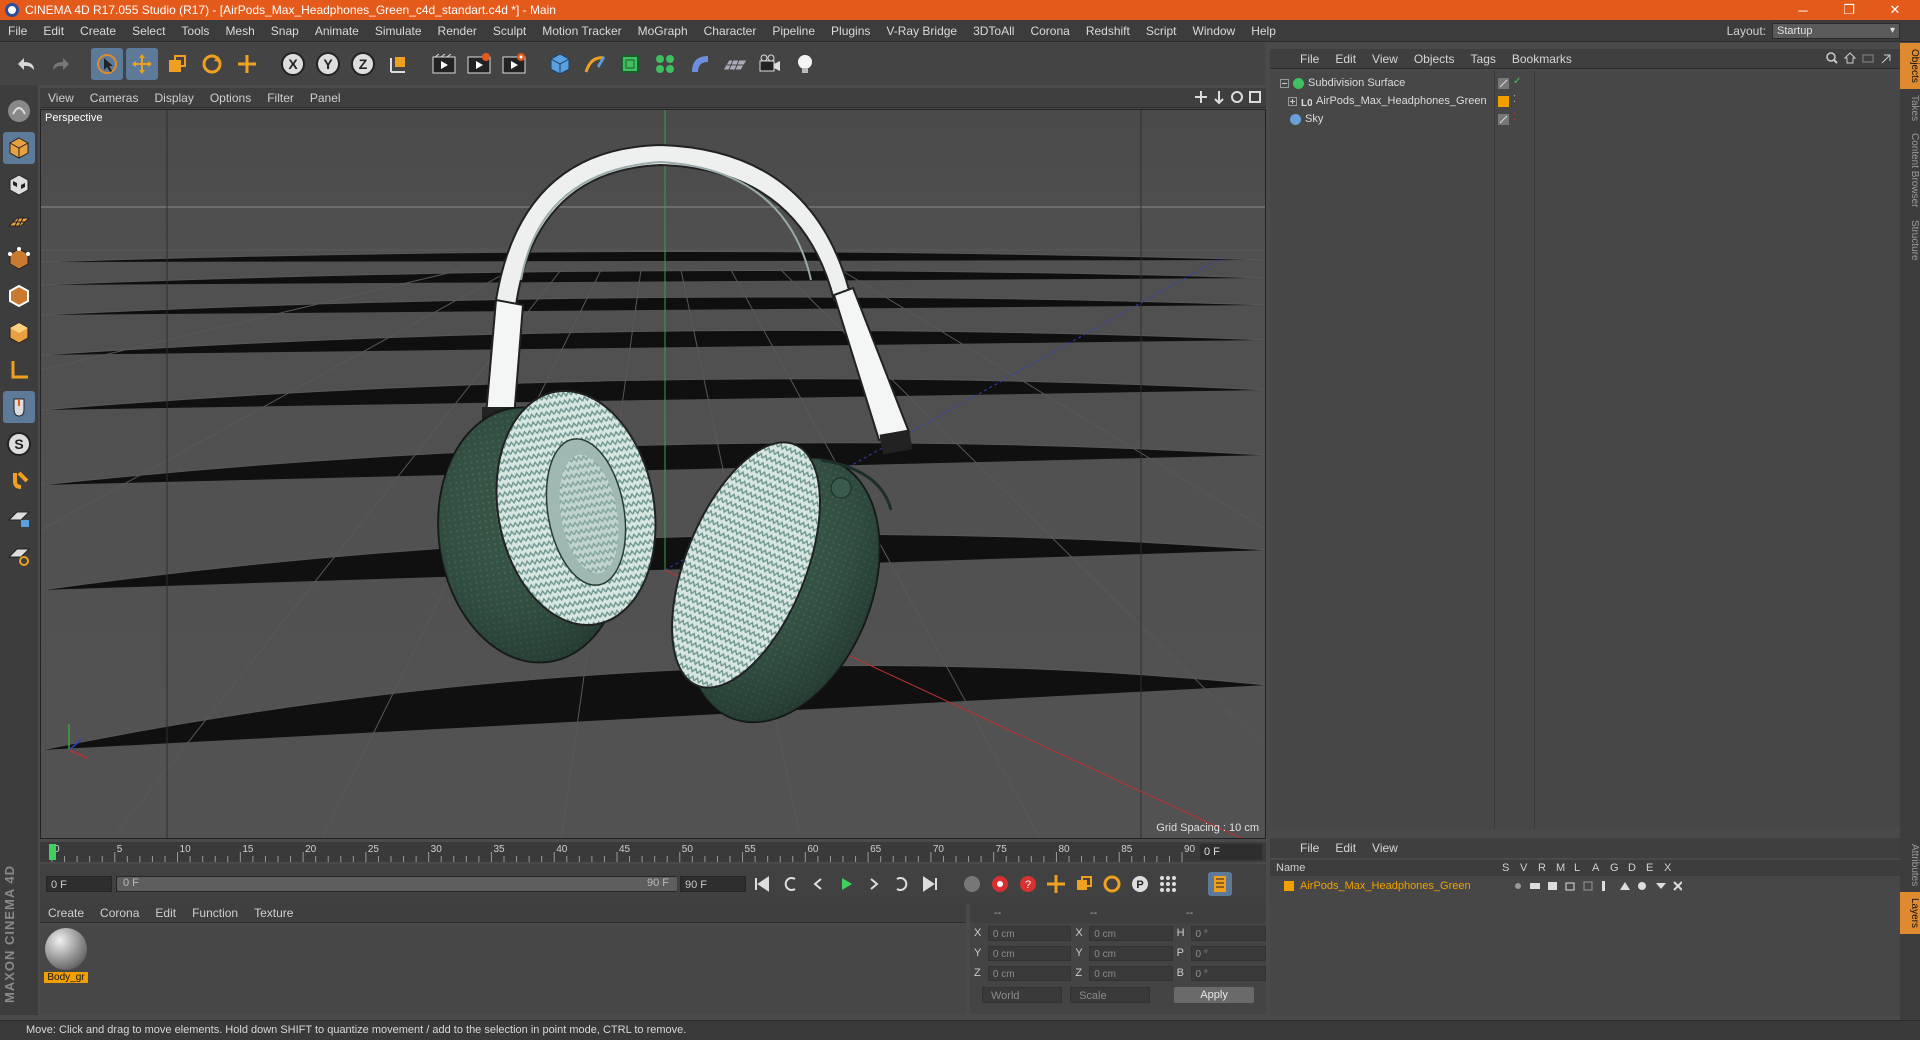 The width and height of the screenshot is (1920, 1040). What do you see at coordinates (19, 444) in the screenshot?
I see `snap-icon: S` at bounding box center [19, 444].